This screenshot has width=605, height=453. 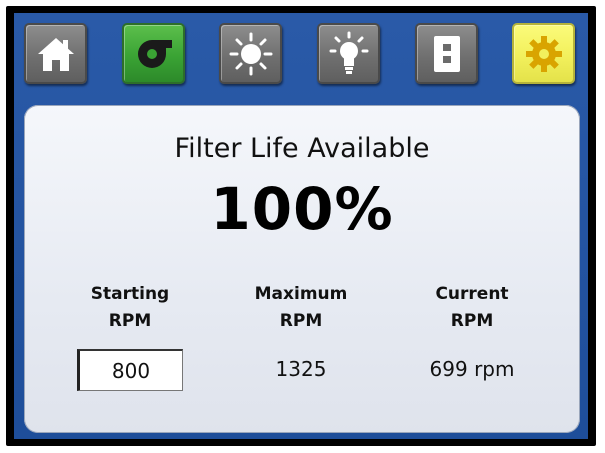 I want to click on fan-icon, so click(x=154, y=53).